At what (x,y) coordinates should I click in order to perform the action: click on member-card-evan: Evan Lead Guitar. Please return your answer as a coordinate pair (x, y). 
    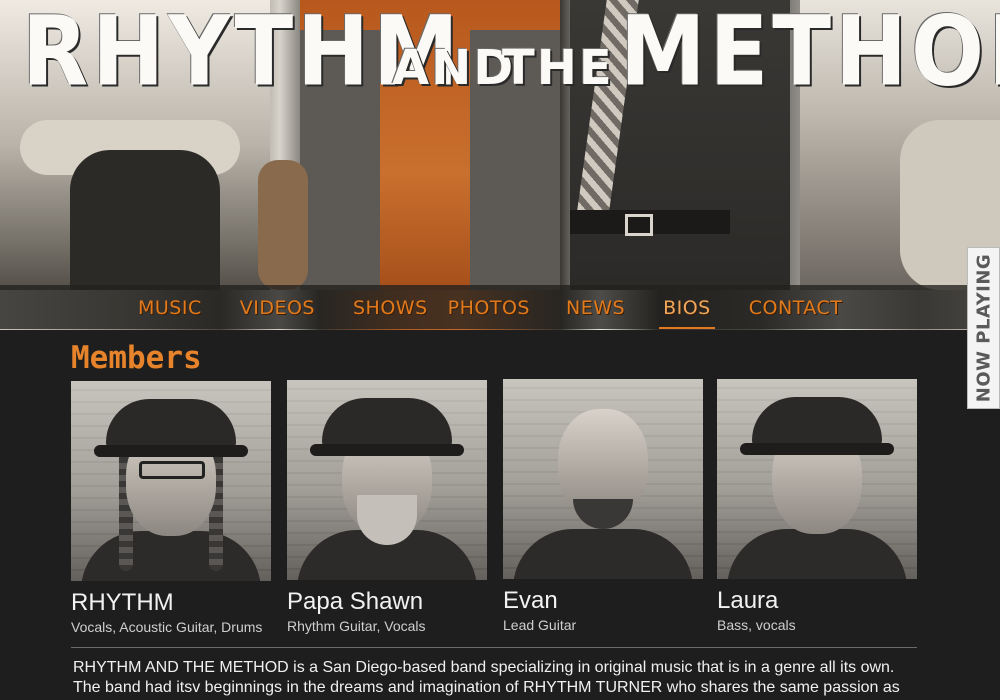
    Looking at the image, I should click on (603, 506).